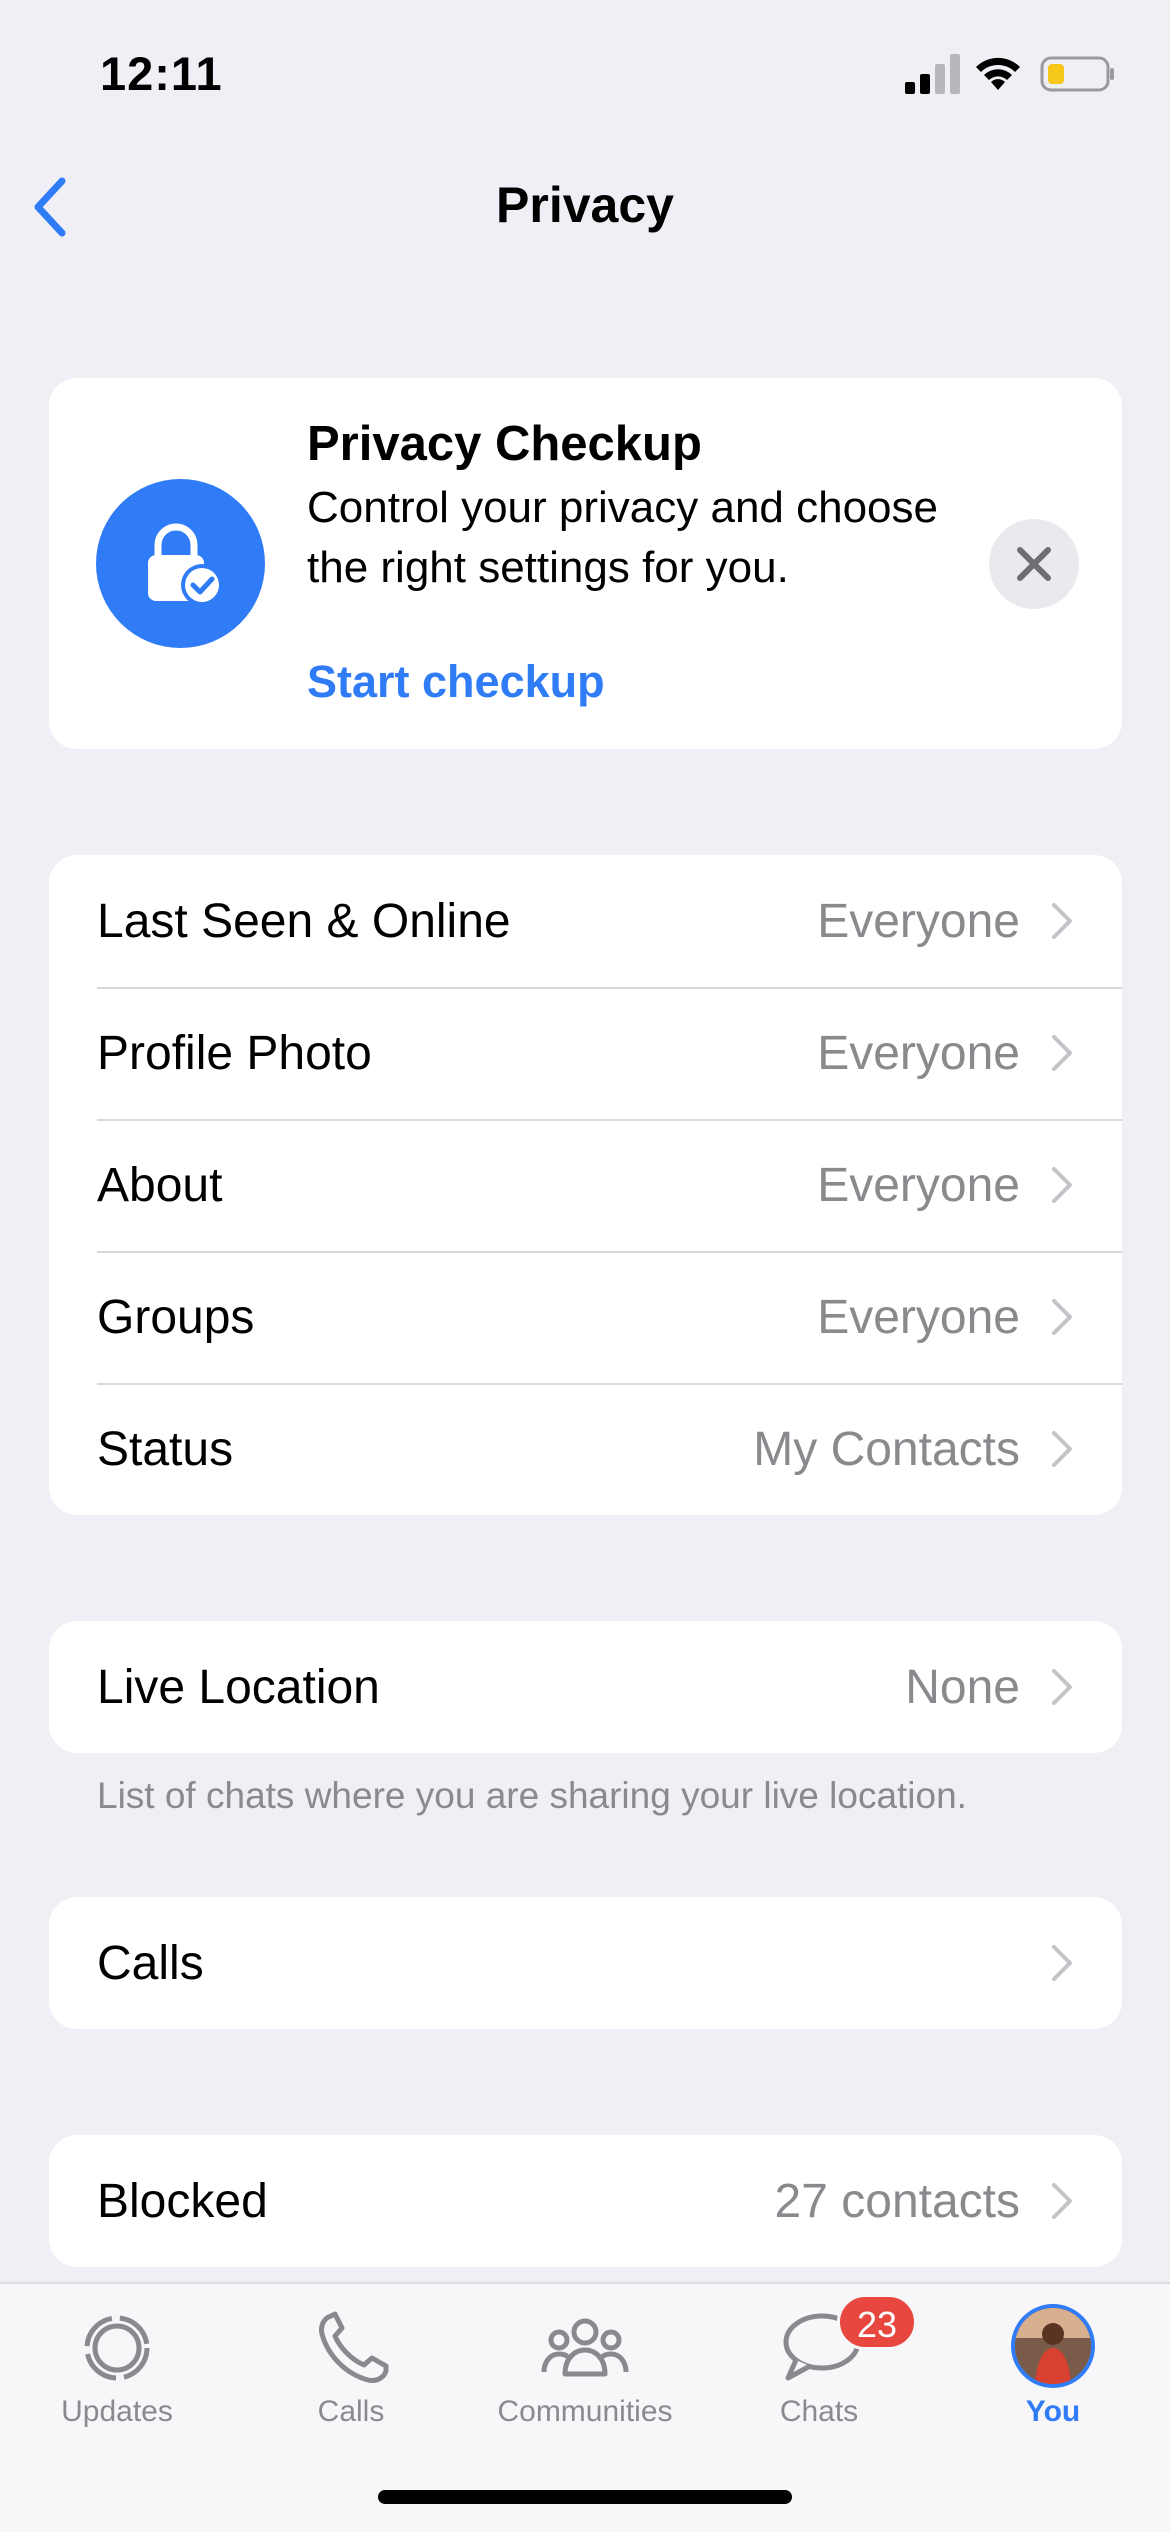 Image resolution: width=1170 pixels, height=2532 pixels. I want to click on row-label: Live Location, so click(238, 1687).